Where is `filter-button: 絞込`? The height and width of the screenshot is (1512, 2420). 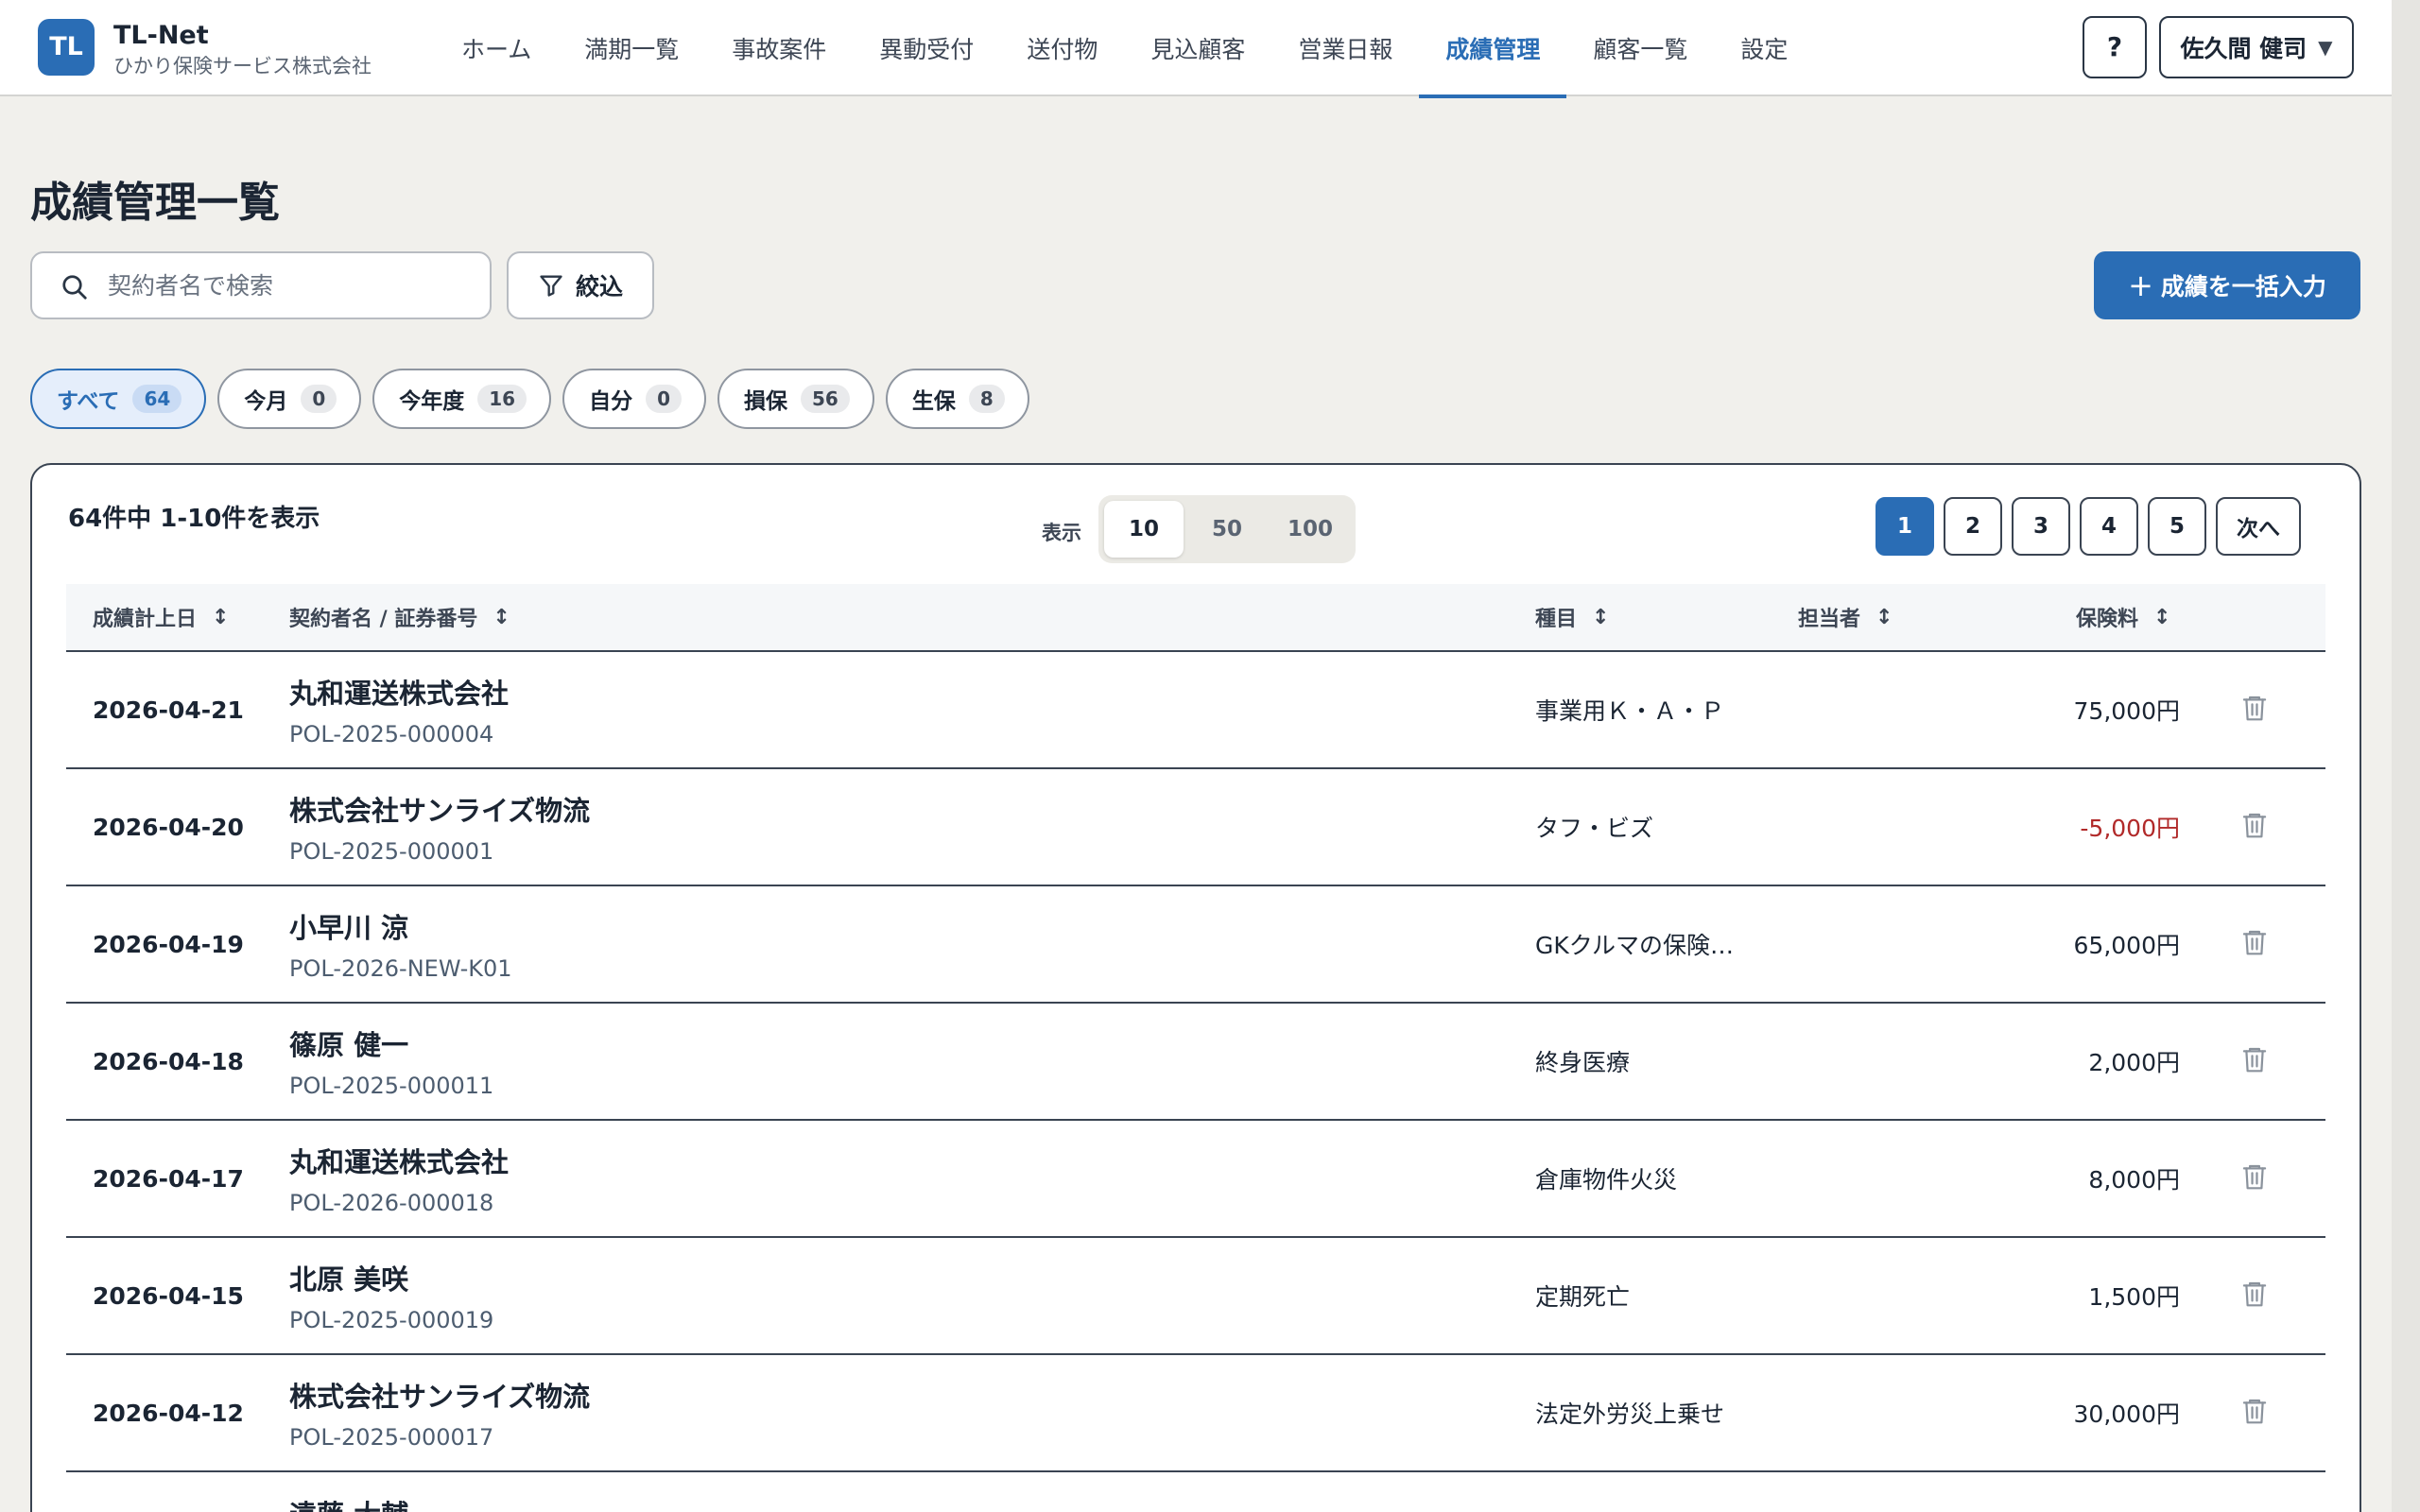 filter-button: 絞込 is located at coordinates (580, 285).